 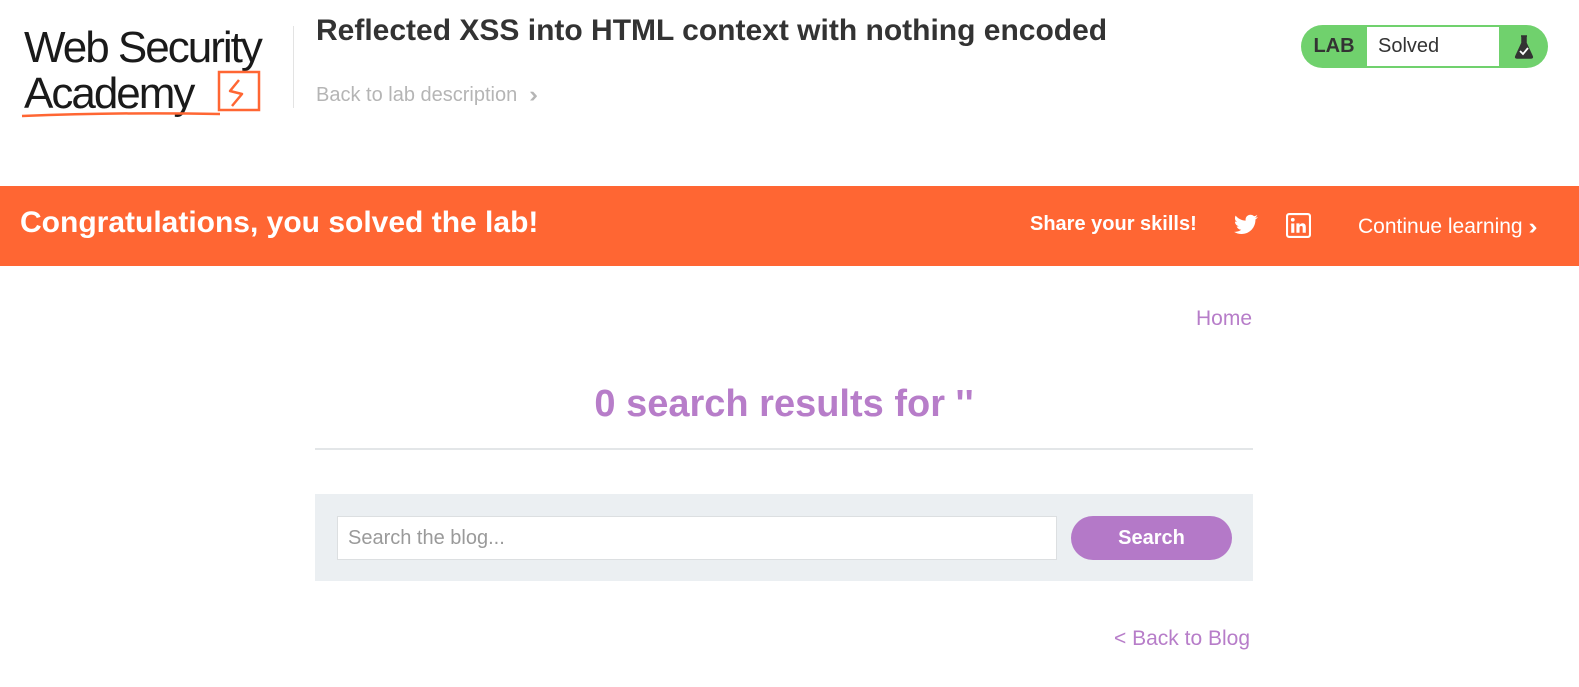 I want to click on continue-learning-link: Continue learning ›​›, so click(x=1447, y=227).